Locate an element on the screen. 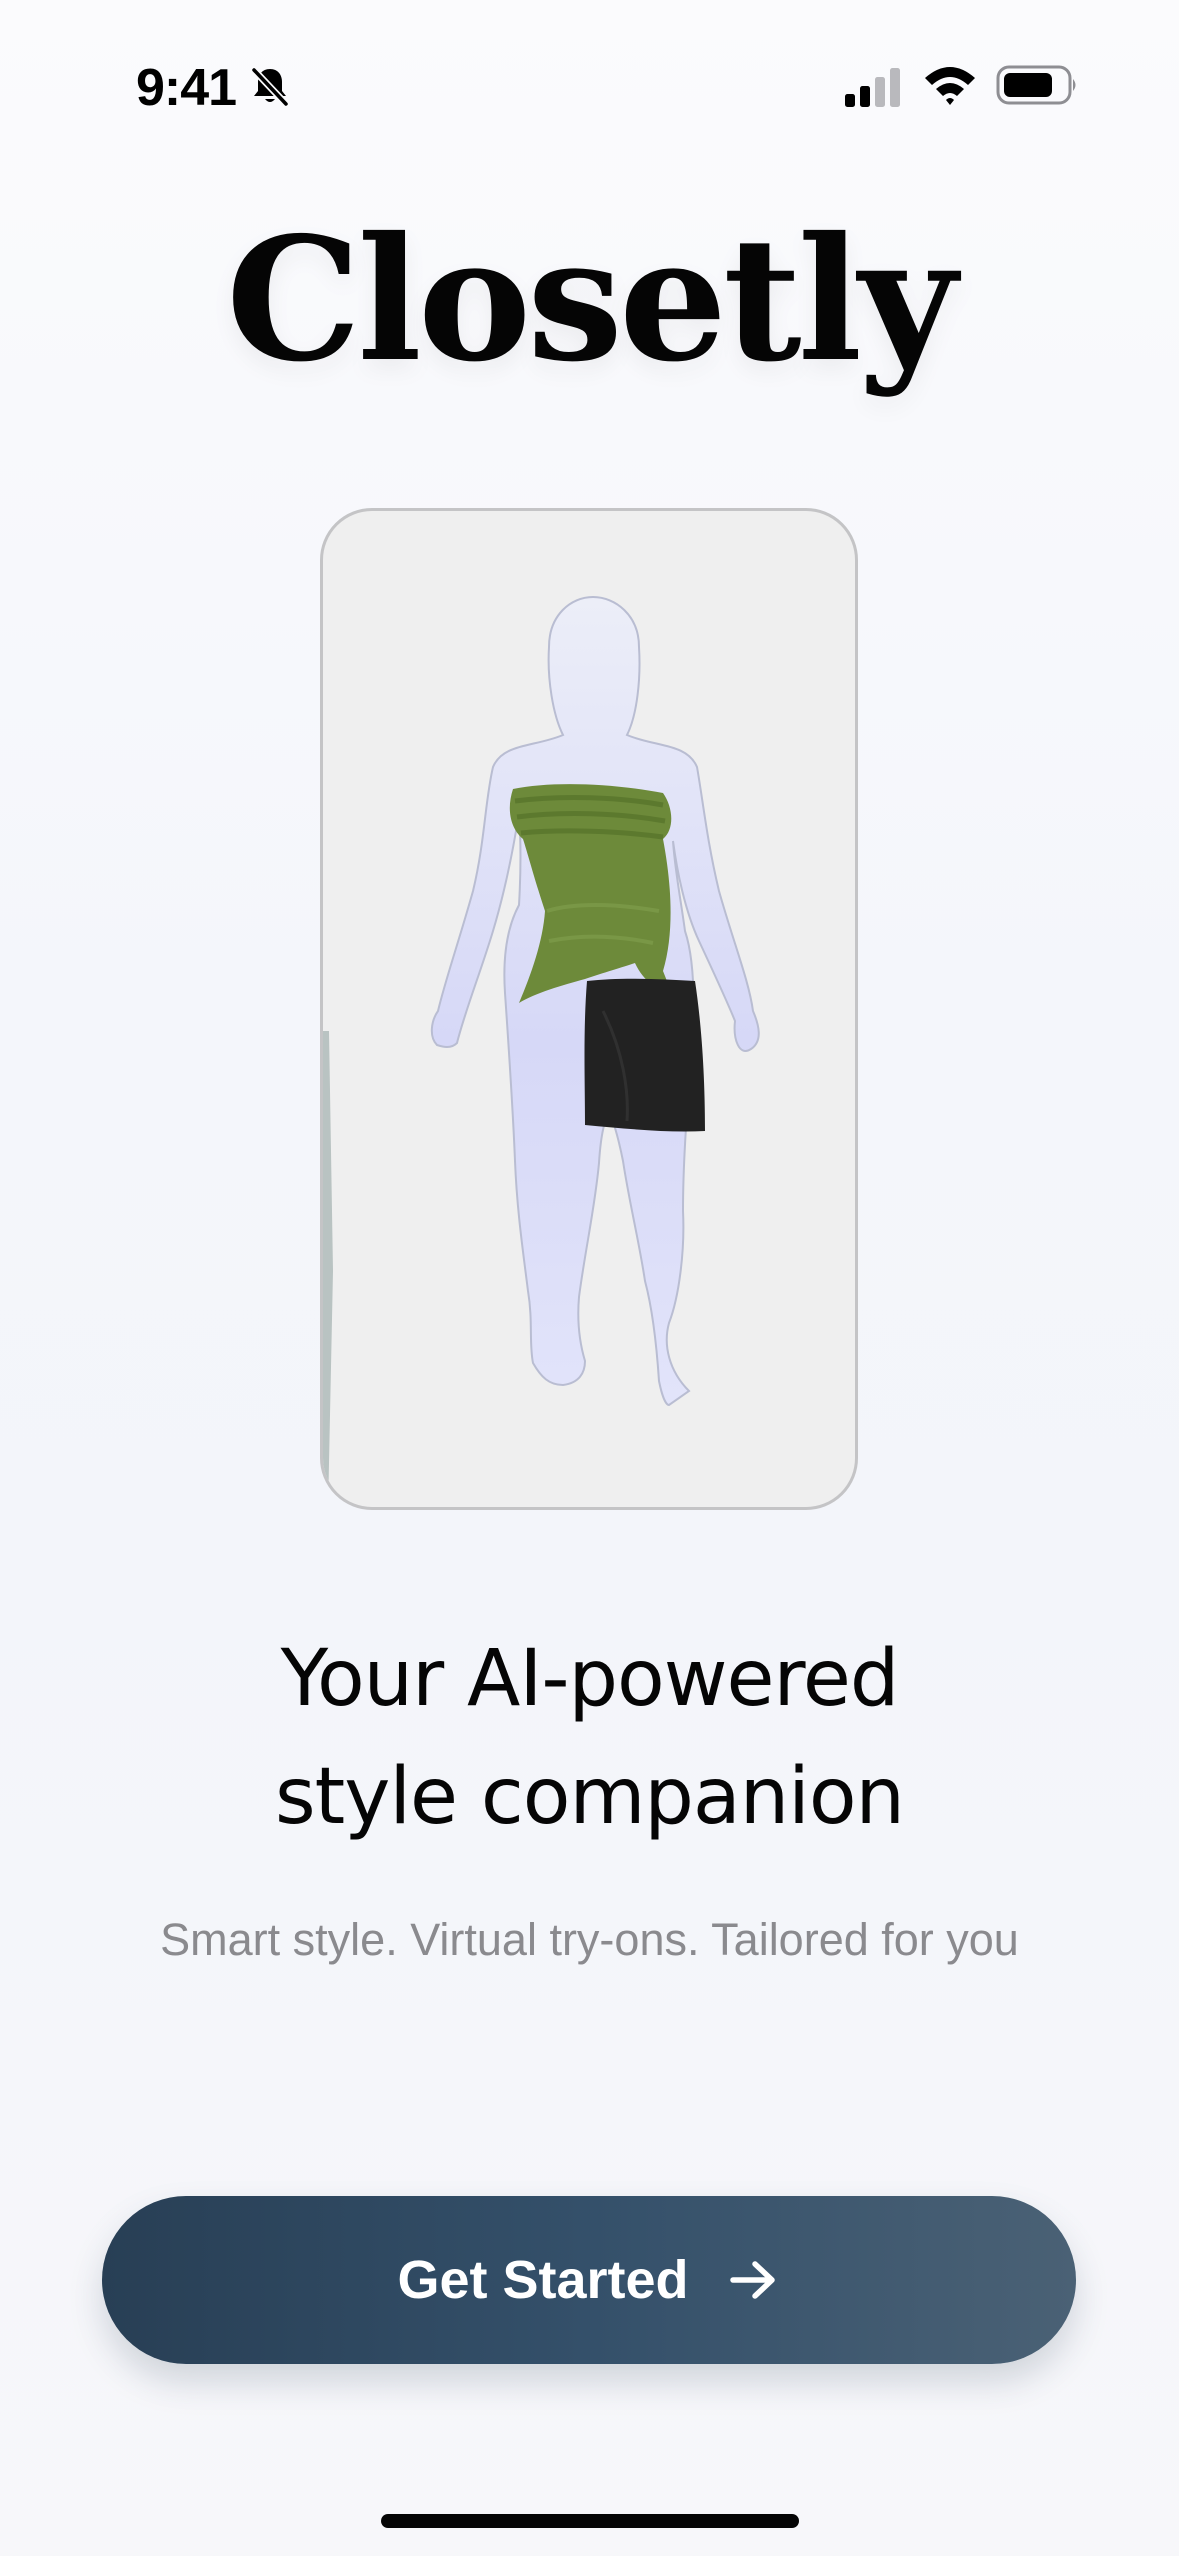 This screenshot has width=1179, height=2556. get-started-label: Get Started is located at coordinates (543, 2280).